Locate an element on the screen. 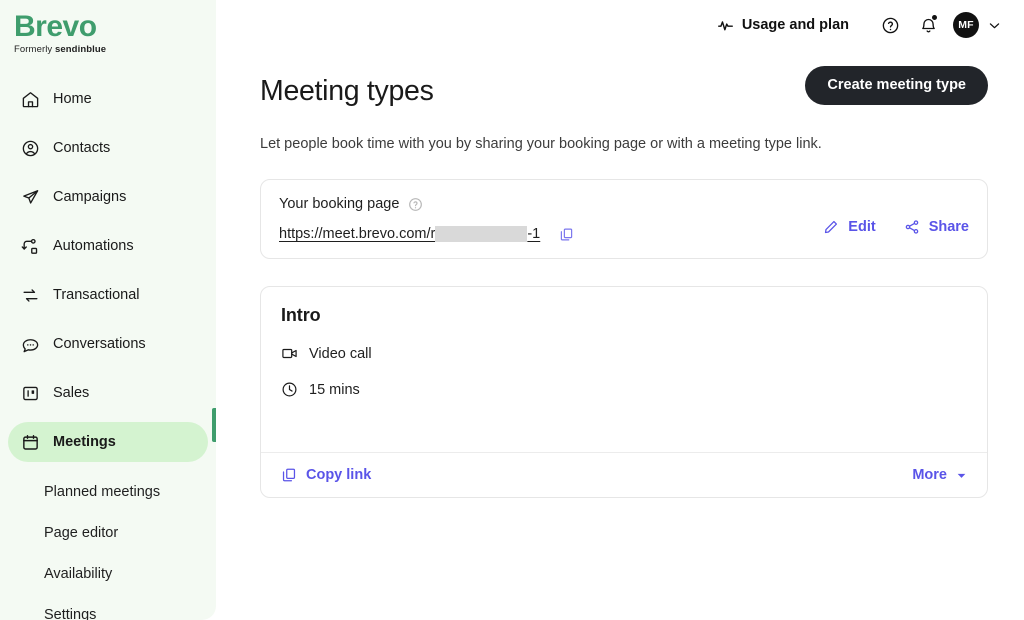  logo-wordmark: Brevo is located at coordinates (55, 26).